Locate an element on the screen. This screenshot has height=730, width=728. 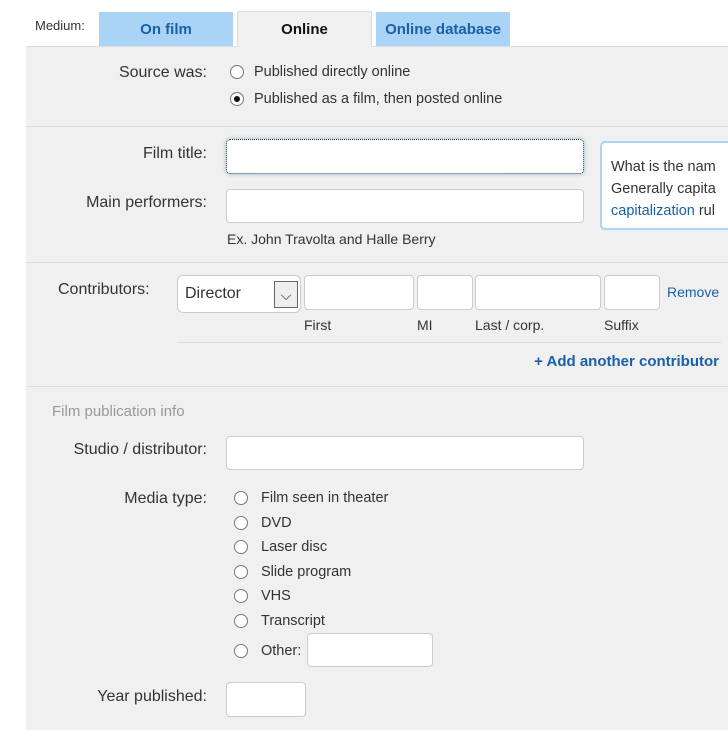
media-option-label: Transcript is located at coordinates (293, 621).